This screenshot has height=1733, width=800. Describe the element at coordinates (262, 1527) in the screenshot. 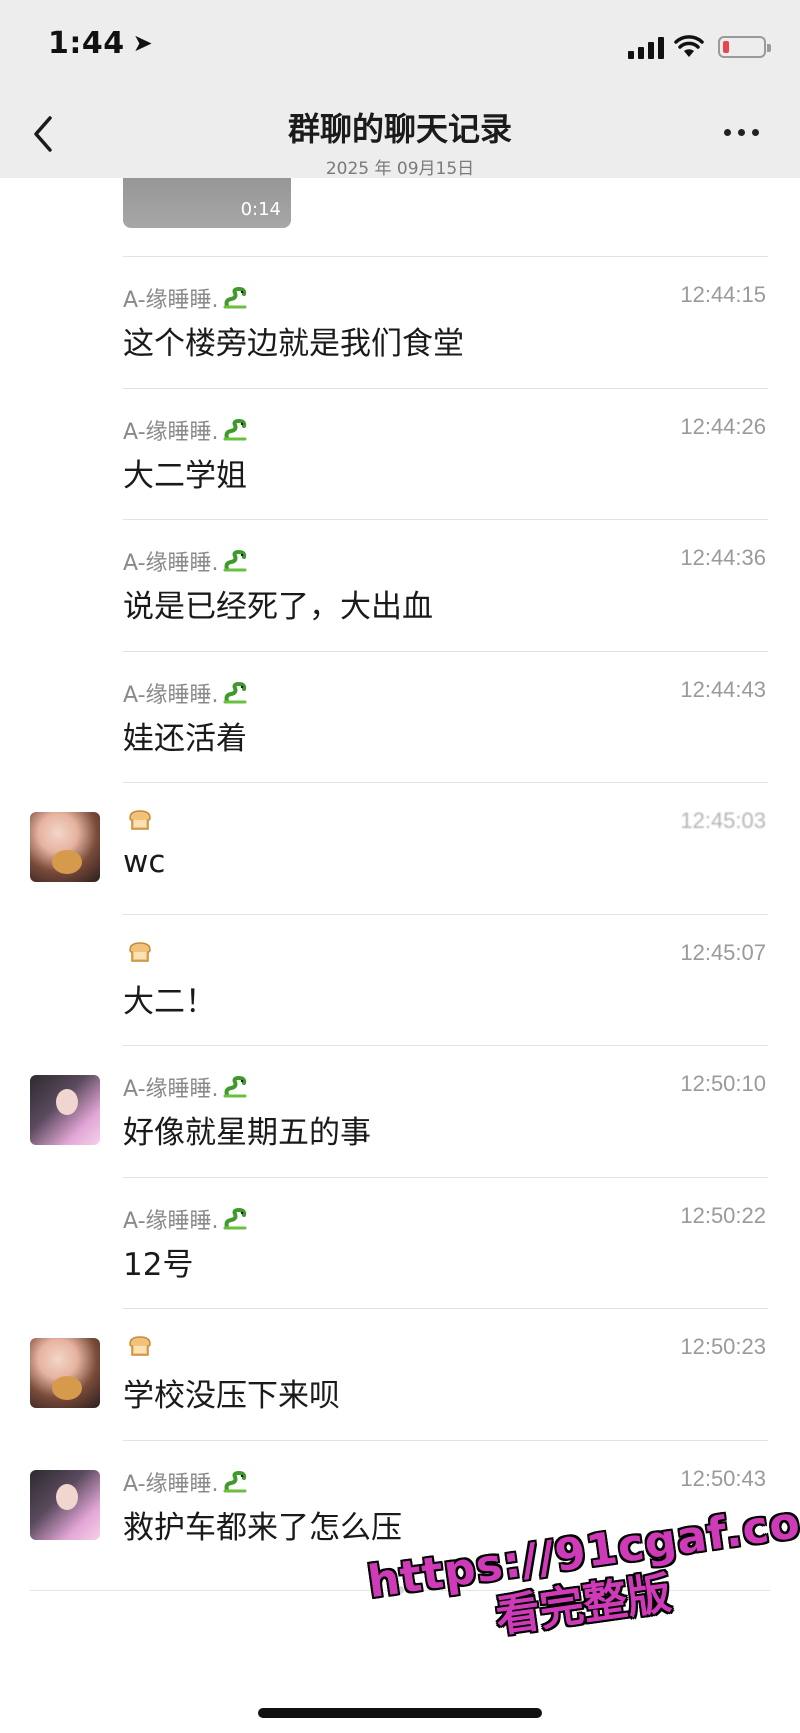

I see `message-text: 救护车都来了怎么压` at that location.